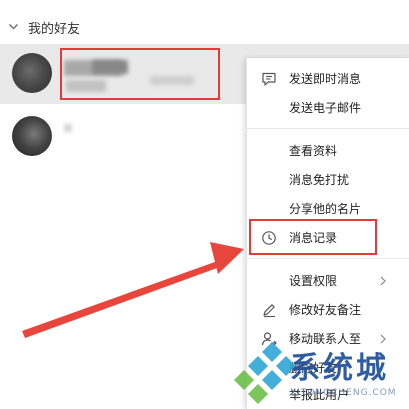 This screenshot has height=409, width=409. What do you see at coordinates (227, 258) in the screenshot?
I see `annotation-arrow-head` at bounding box center [227, 258].